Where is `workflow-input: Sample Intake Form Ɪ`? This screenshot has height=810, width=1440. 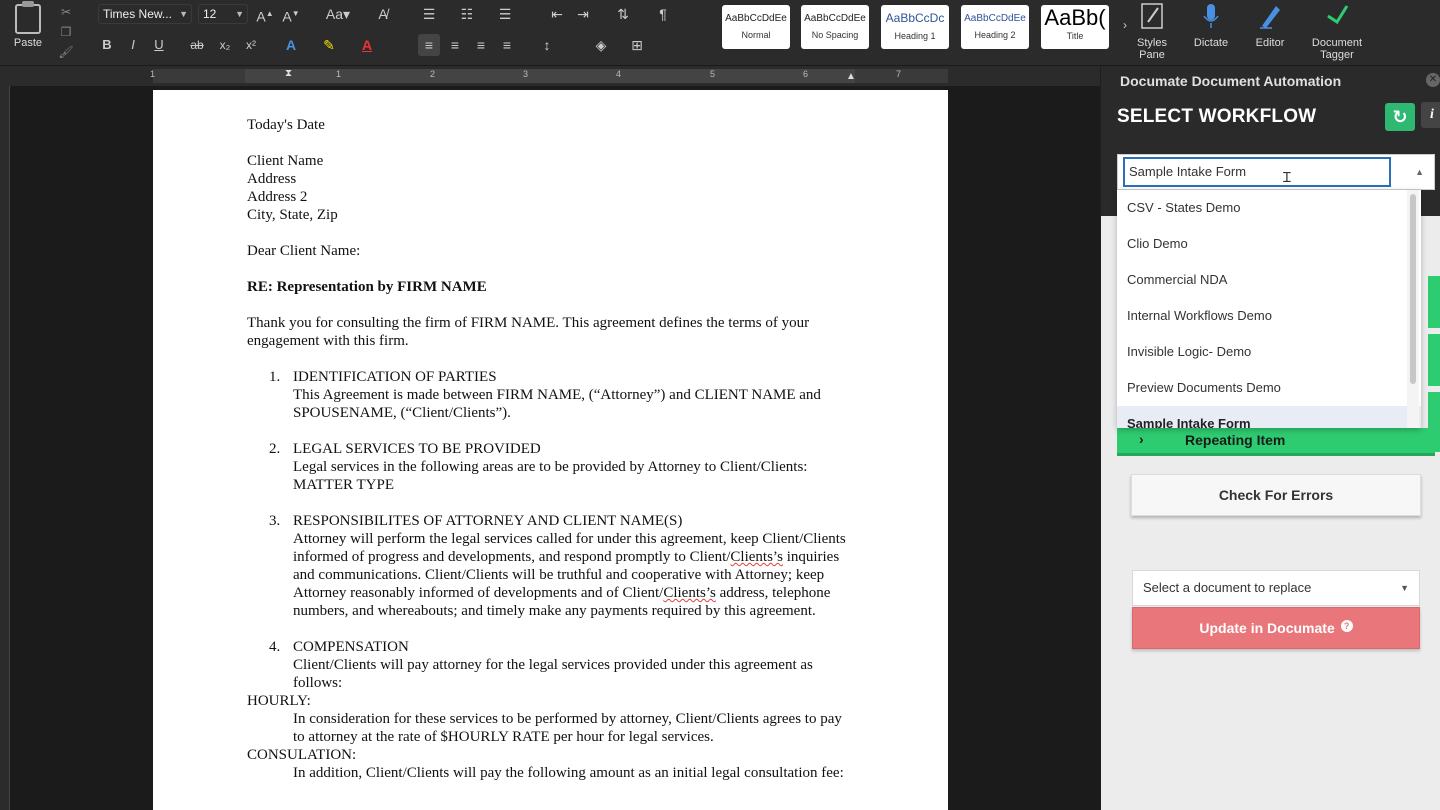
workflow-input: Sample Intake Form Ɪ is located at coordinates (1257, 172).